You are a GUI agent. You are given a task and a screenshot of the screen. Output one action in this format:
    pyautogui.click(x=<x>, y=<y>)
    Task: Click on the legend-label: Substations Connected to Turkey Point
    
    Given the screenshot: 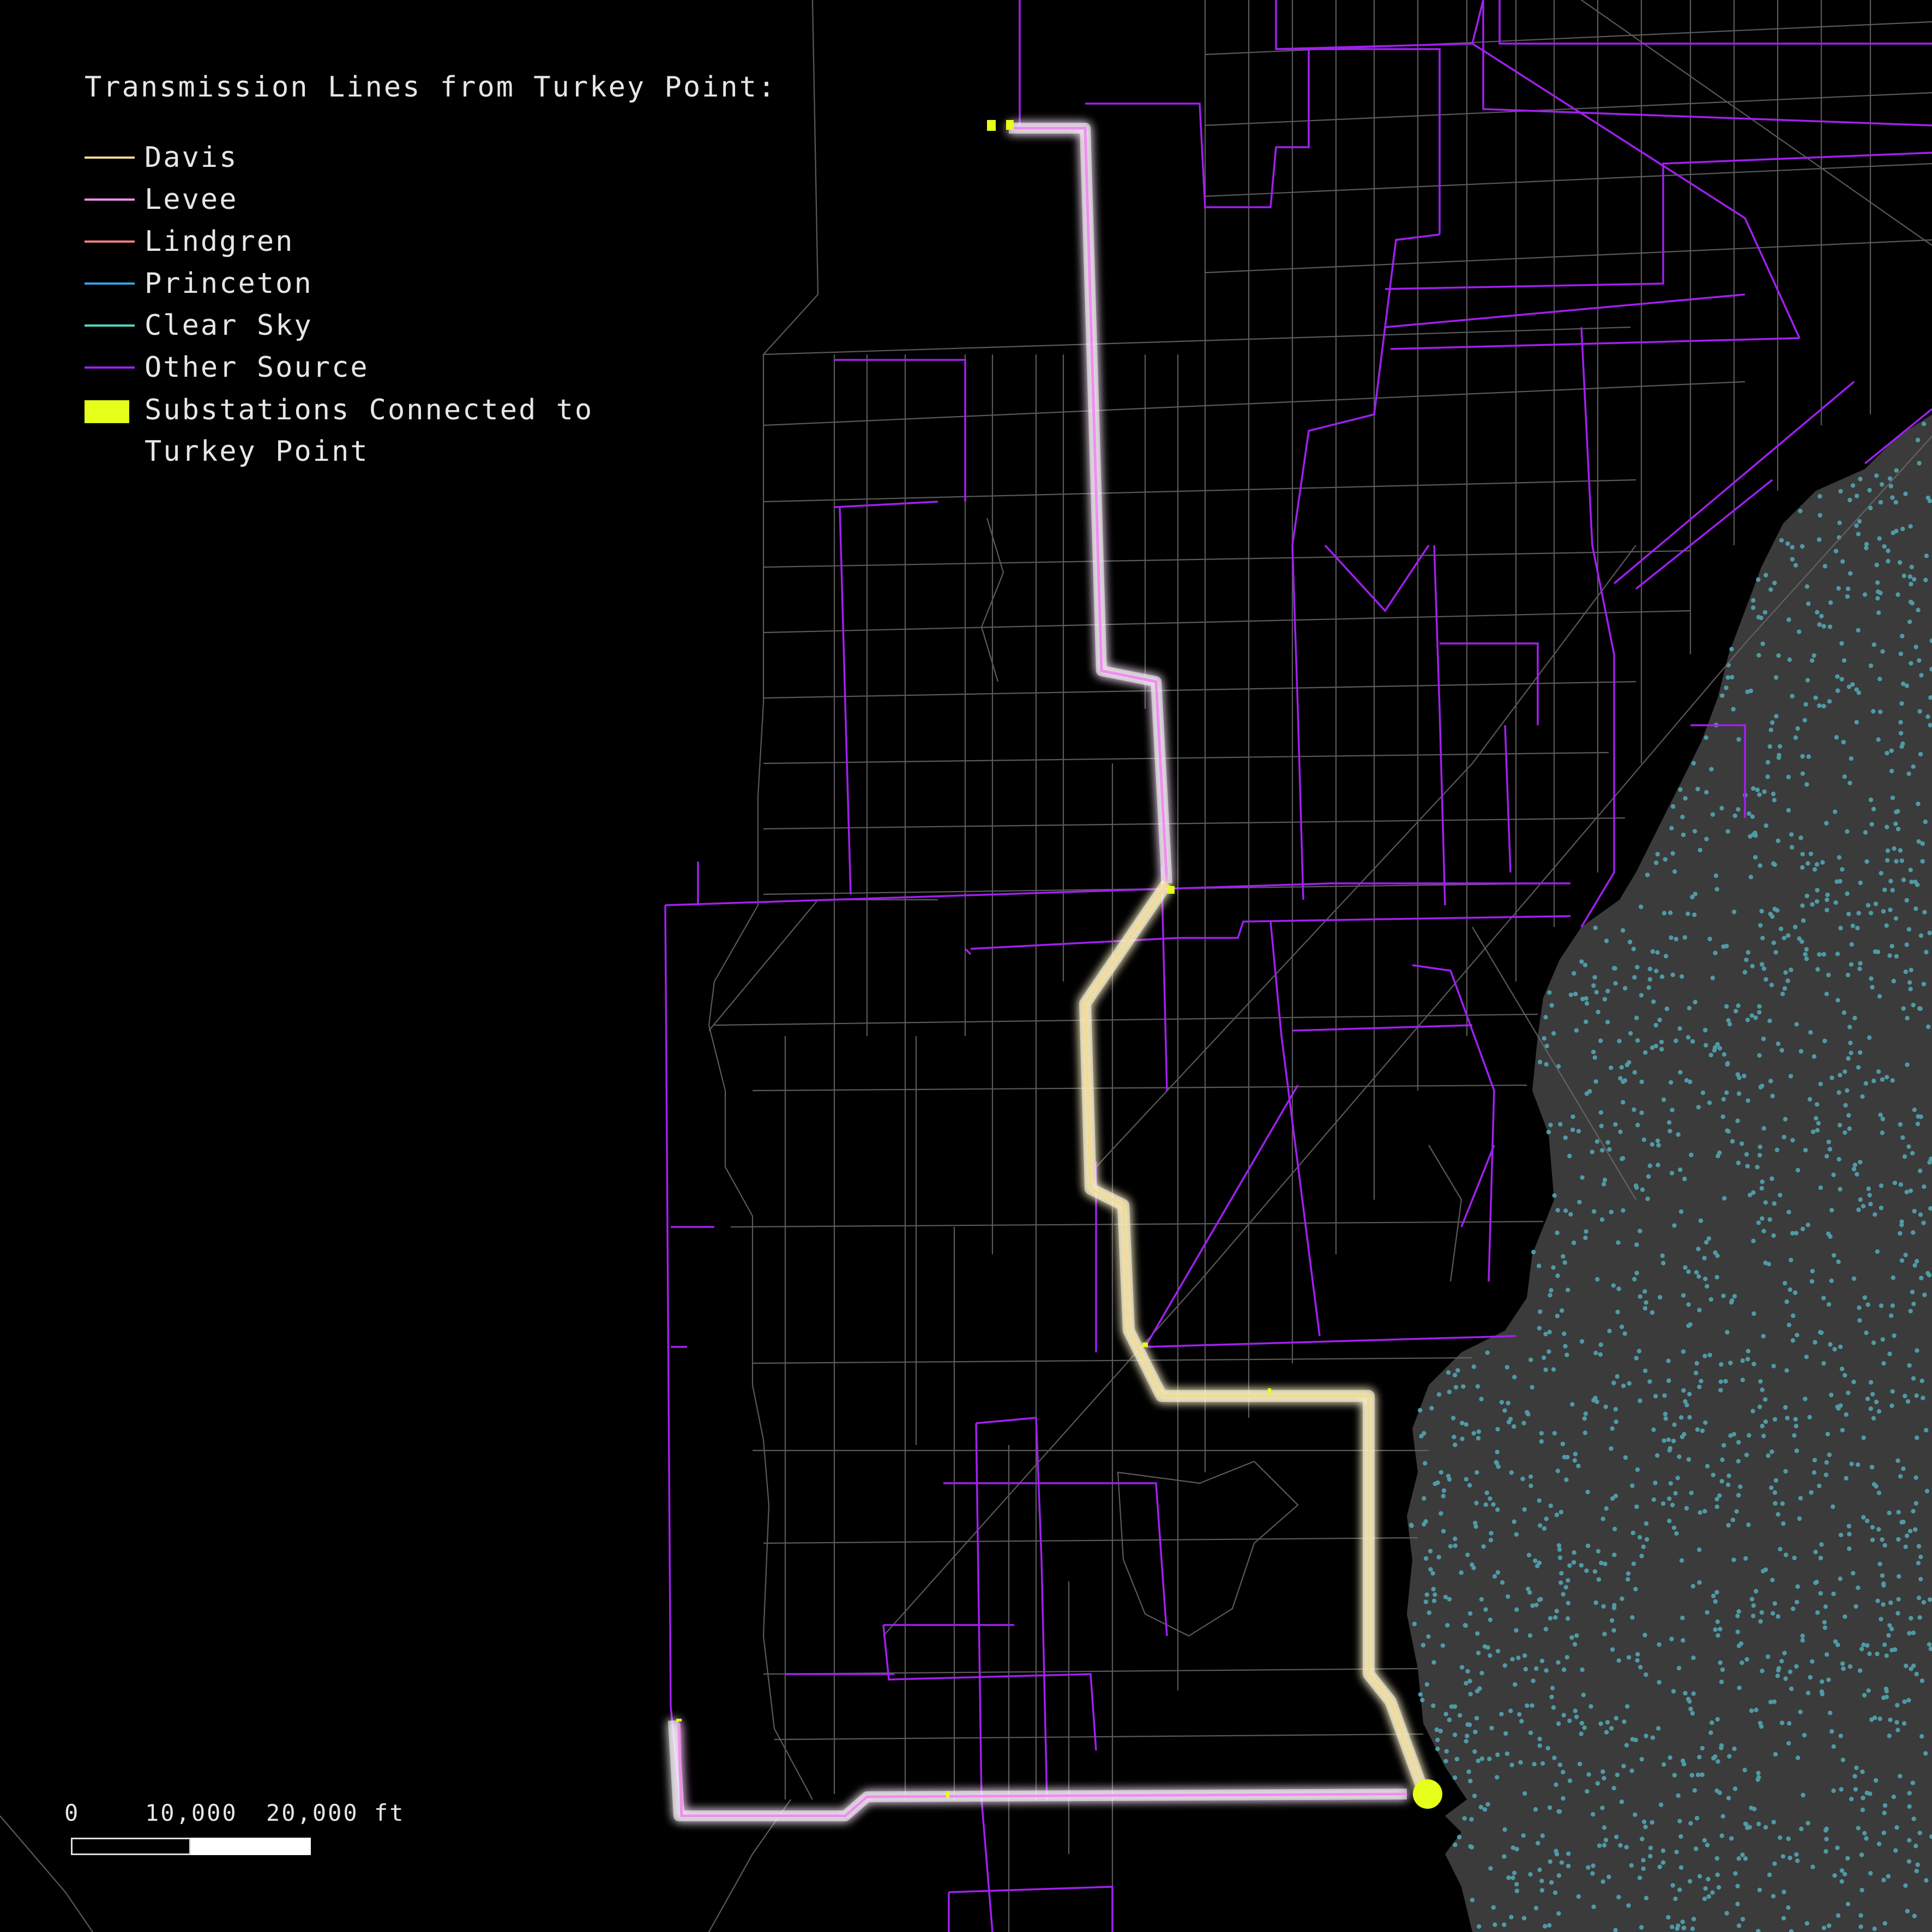 What is the action you would take?
    pyautogui.click(x=369, y=430)
    